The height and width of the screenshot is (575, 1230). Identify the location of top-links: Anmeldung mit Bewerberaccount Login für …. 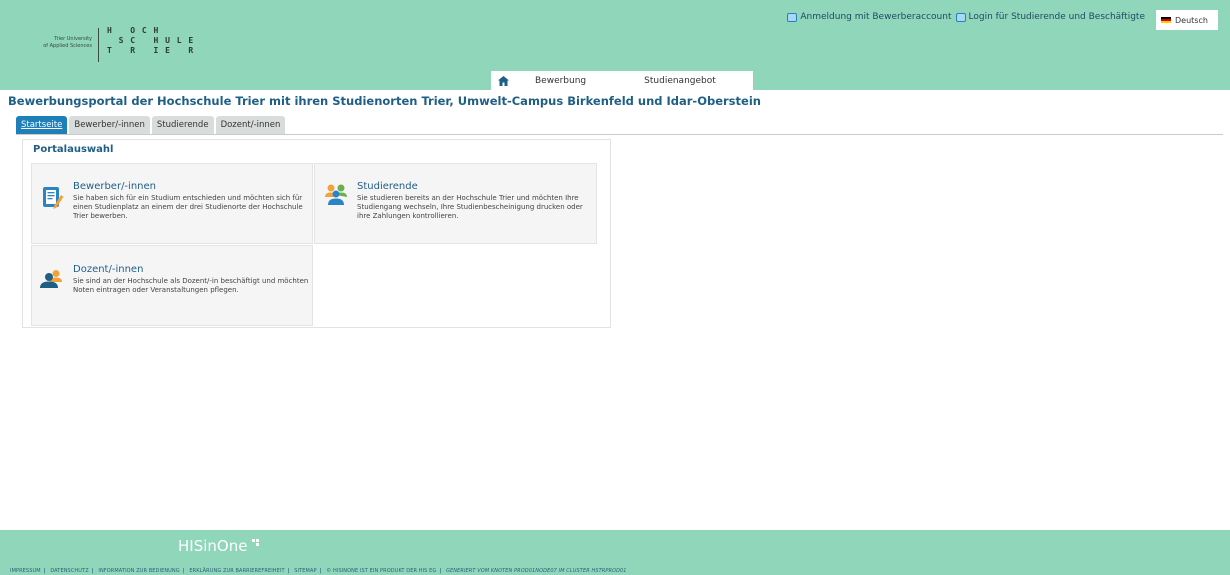
(966, 17).